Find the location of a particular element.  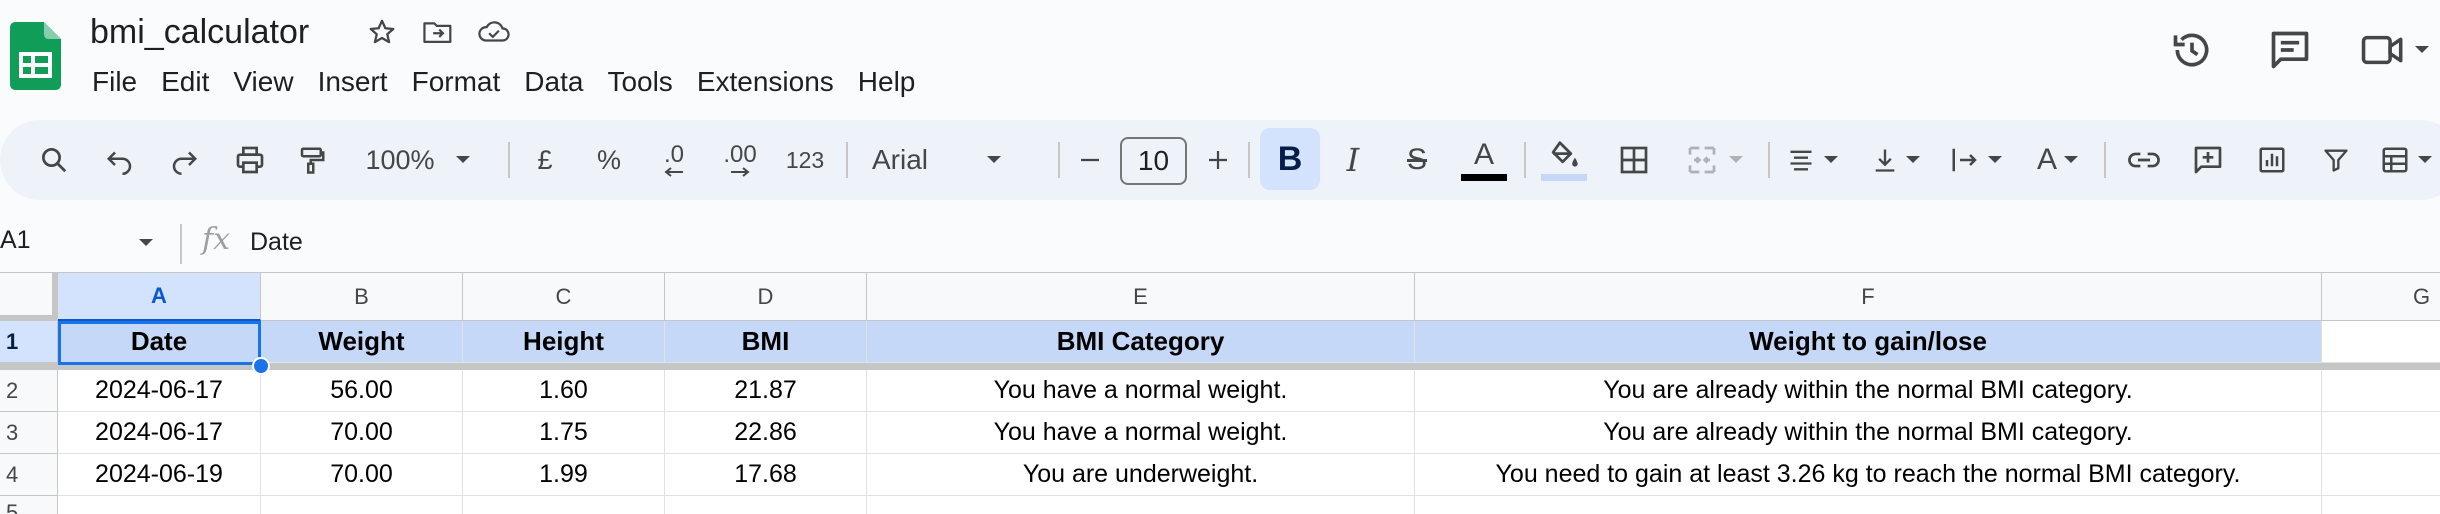

fill-color-icon is located at coordinates (1564, 160).